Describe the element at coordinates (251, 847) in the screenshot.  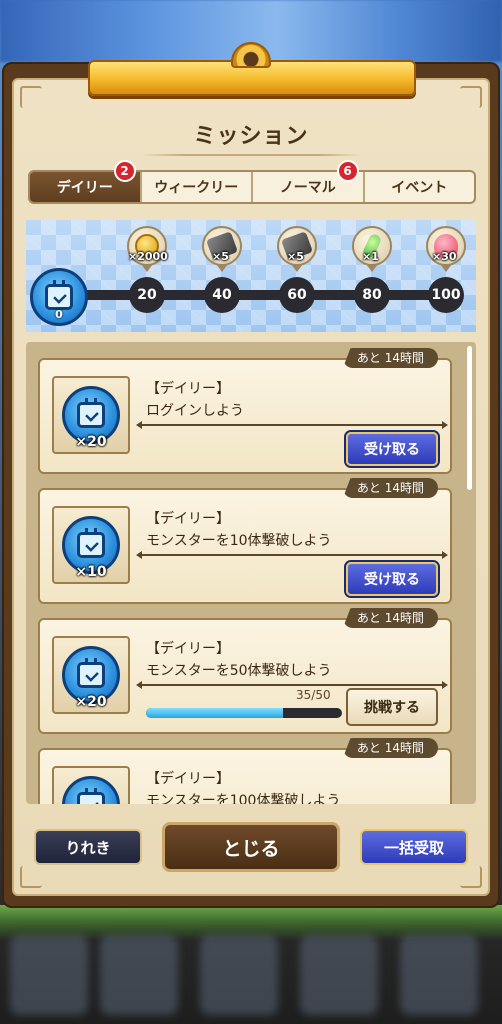
I see `close-button: とじる` at that location.